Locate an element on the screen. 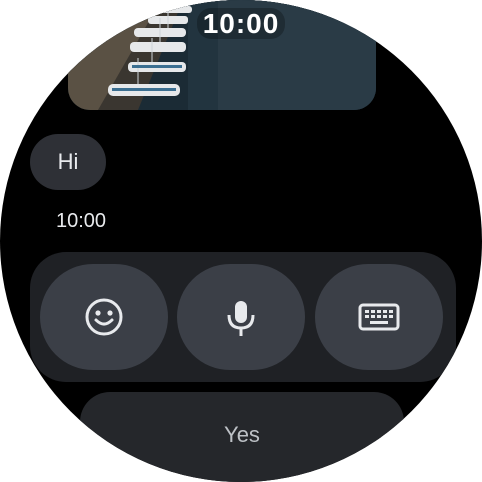  suggested-reply-label: Yes is located at coordinates (242, 434).